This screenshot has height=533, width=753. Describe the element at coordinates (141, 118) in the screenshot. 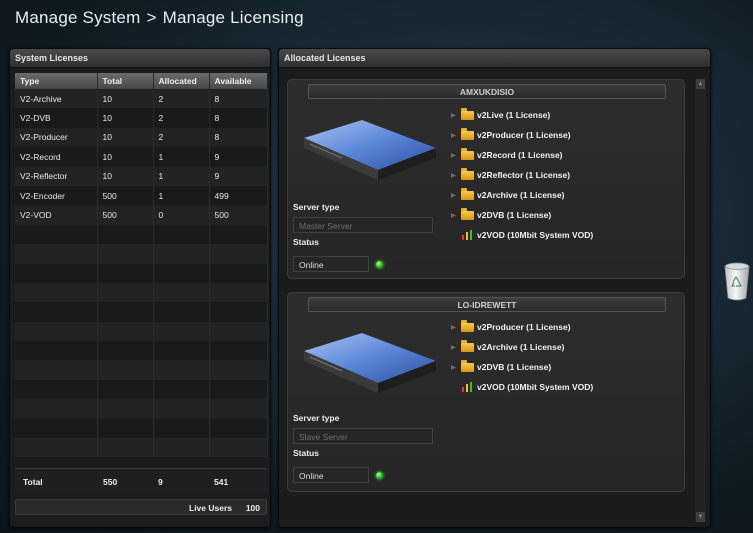

I see `table-row: V2-DVB 10 2 8` at that location.